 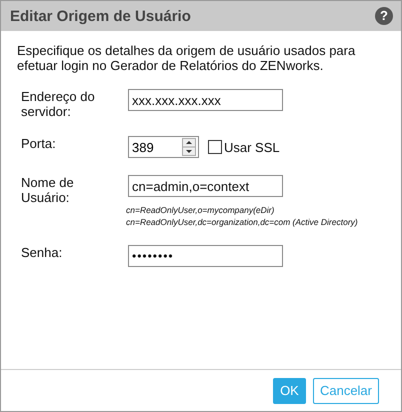 I want to click on spinner-arrows-icon, so click(x=189, y=147).